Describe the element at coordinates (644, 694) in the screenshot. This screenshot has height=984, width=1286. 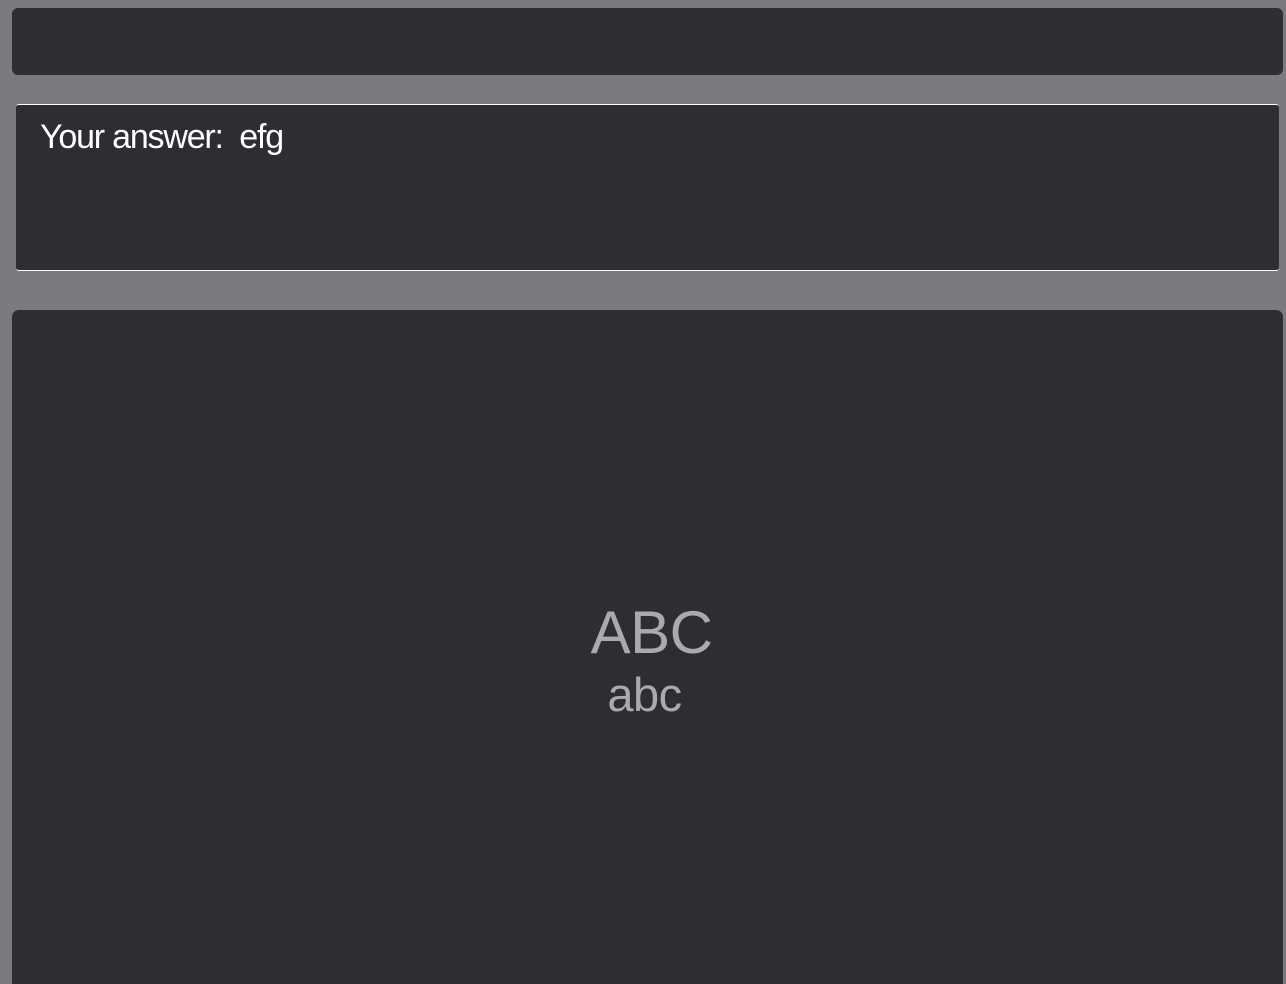
I see `card-back-text: abc` at that location.